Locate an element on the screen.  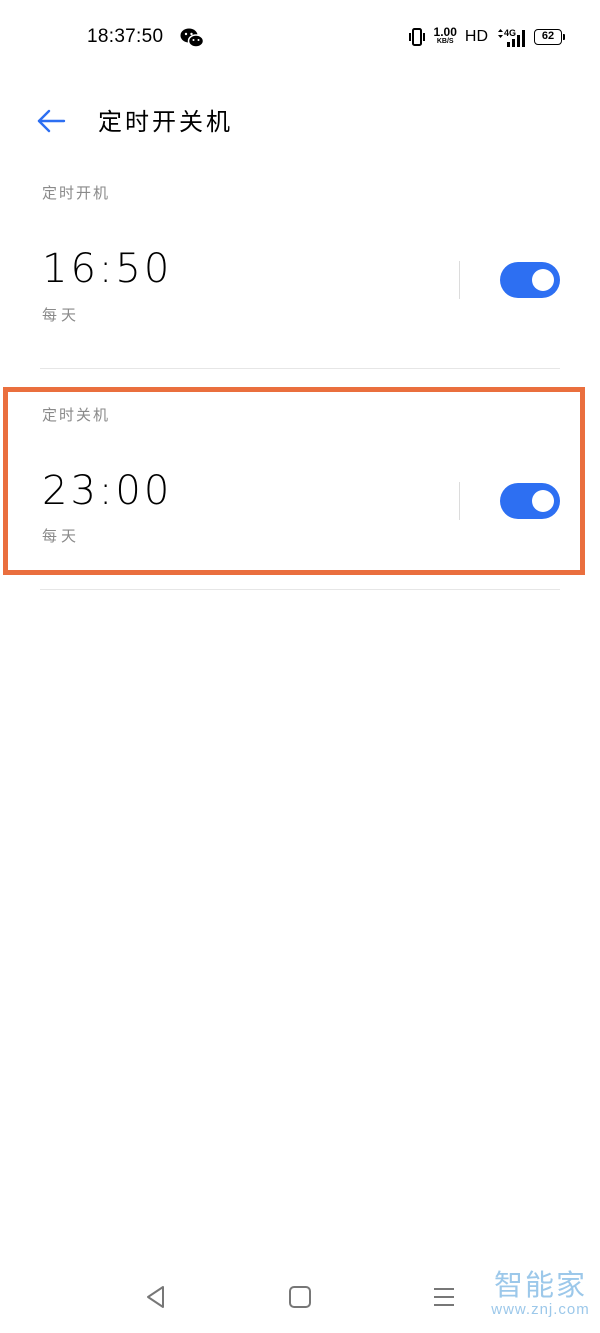
power-on-toggle is located at coordinates (530, 280).